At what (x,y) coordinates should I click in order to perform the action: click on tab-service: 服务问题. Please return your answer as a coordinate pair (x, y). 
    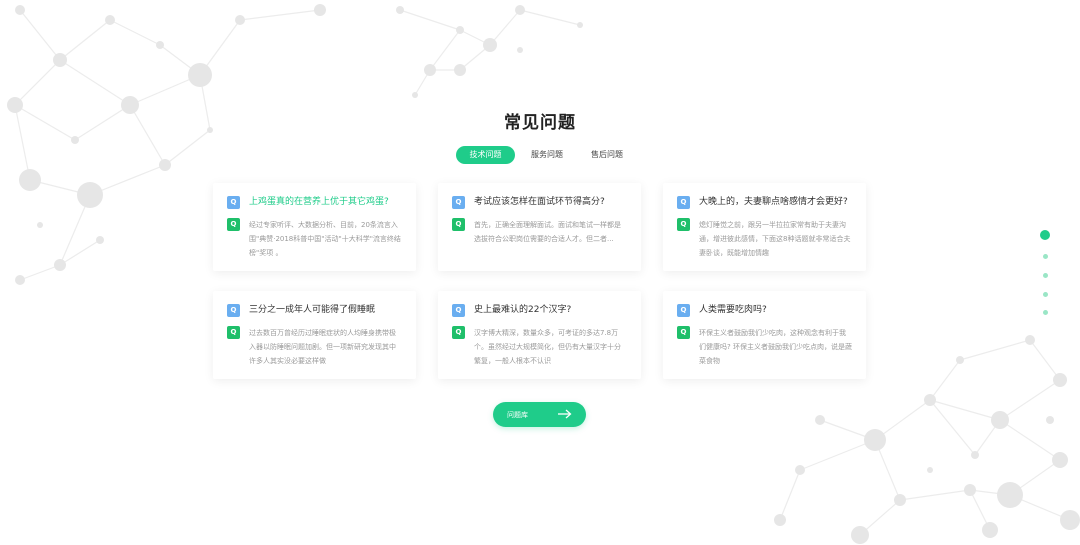
    Looking at the image, I should click on (547, 155).